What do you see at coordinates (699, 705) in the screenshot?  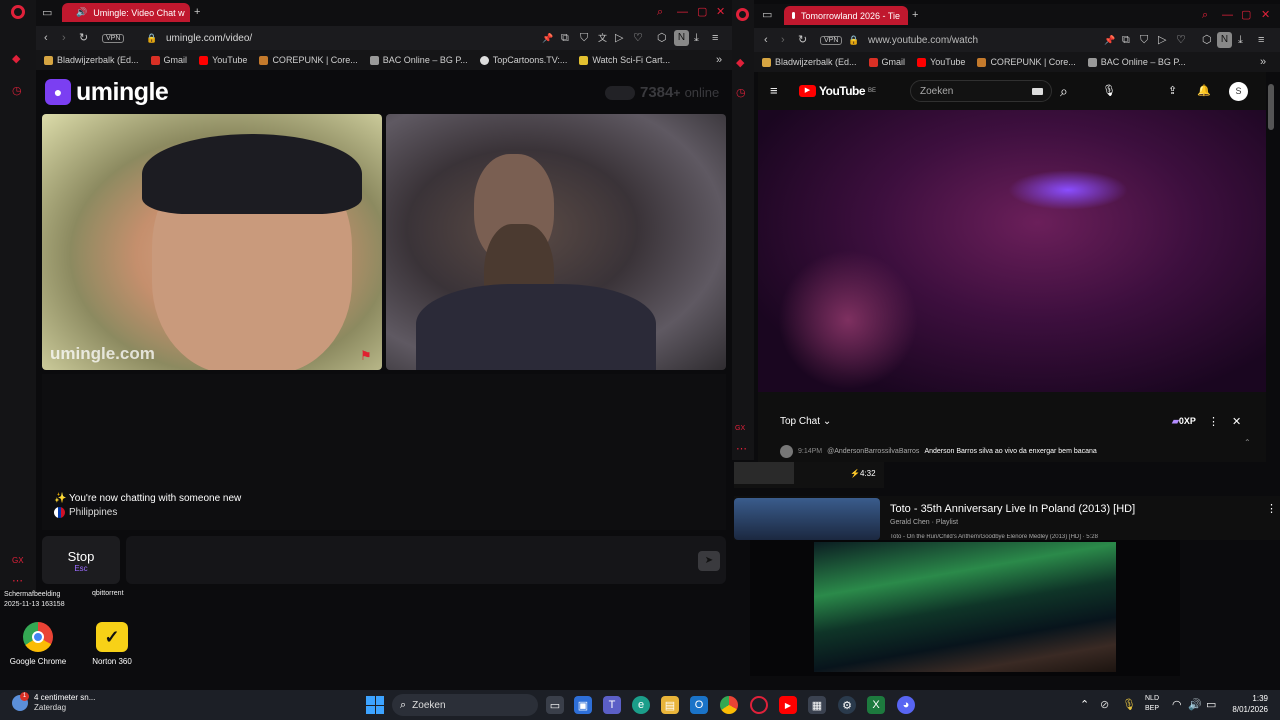 I see `outlook-icon: O` at bounding box center [699, 705].